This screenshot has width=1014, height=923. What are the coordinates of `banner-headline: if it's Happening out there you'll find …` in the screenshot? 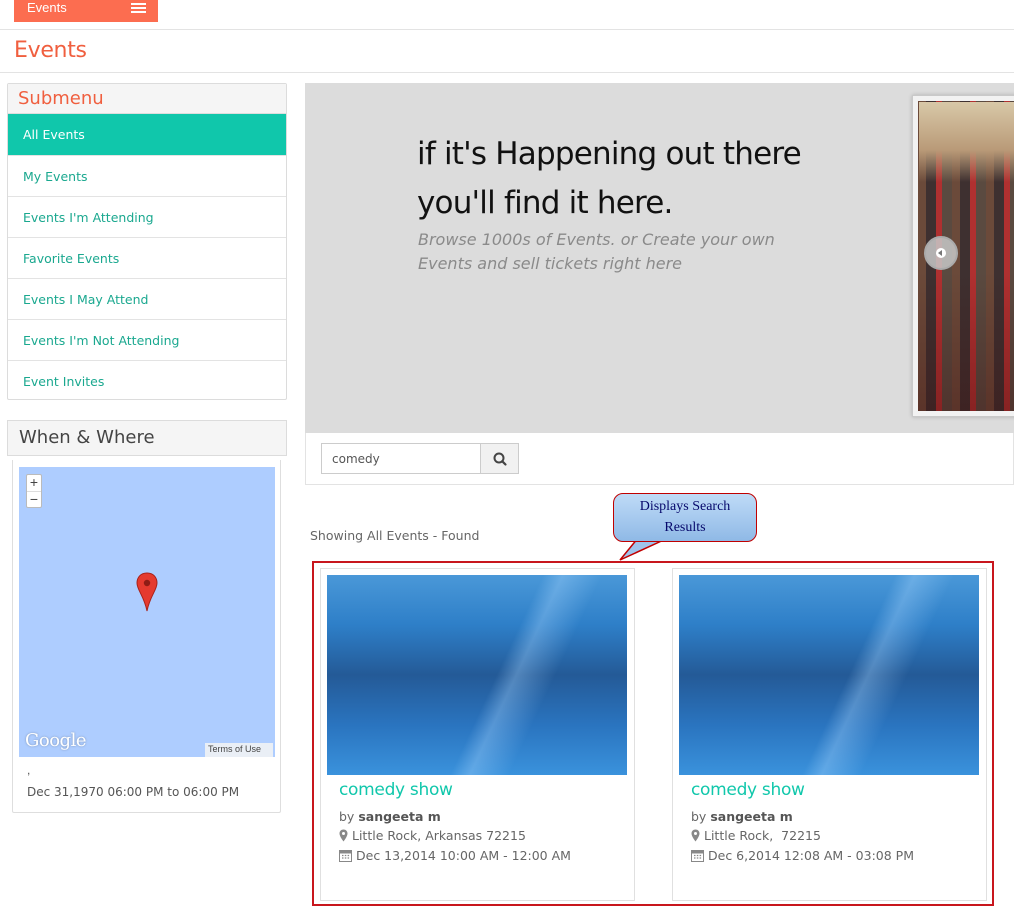 It's located at (609, 179).